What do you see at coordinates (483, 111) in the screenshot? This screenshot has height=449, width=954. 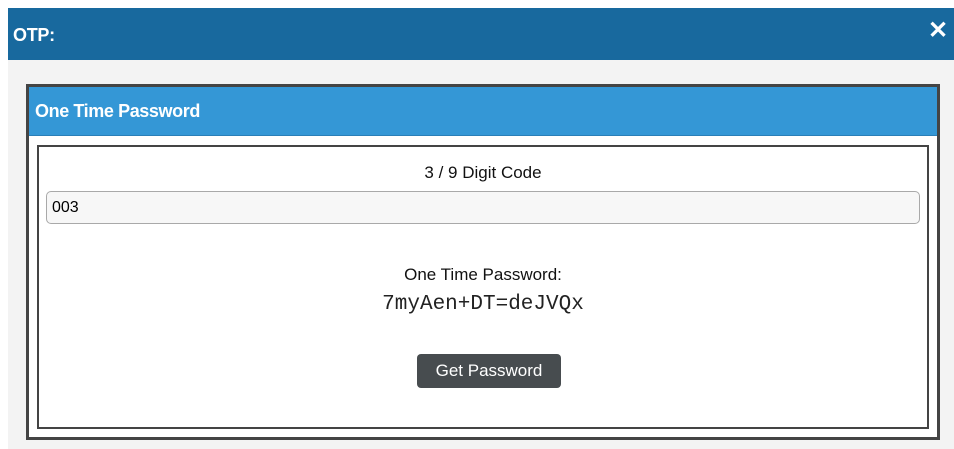 I see `panel-header: One Time Password` at bounding box center [483, 111].